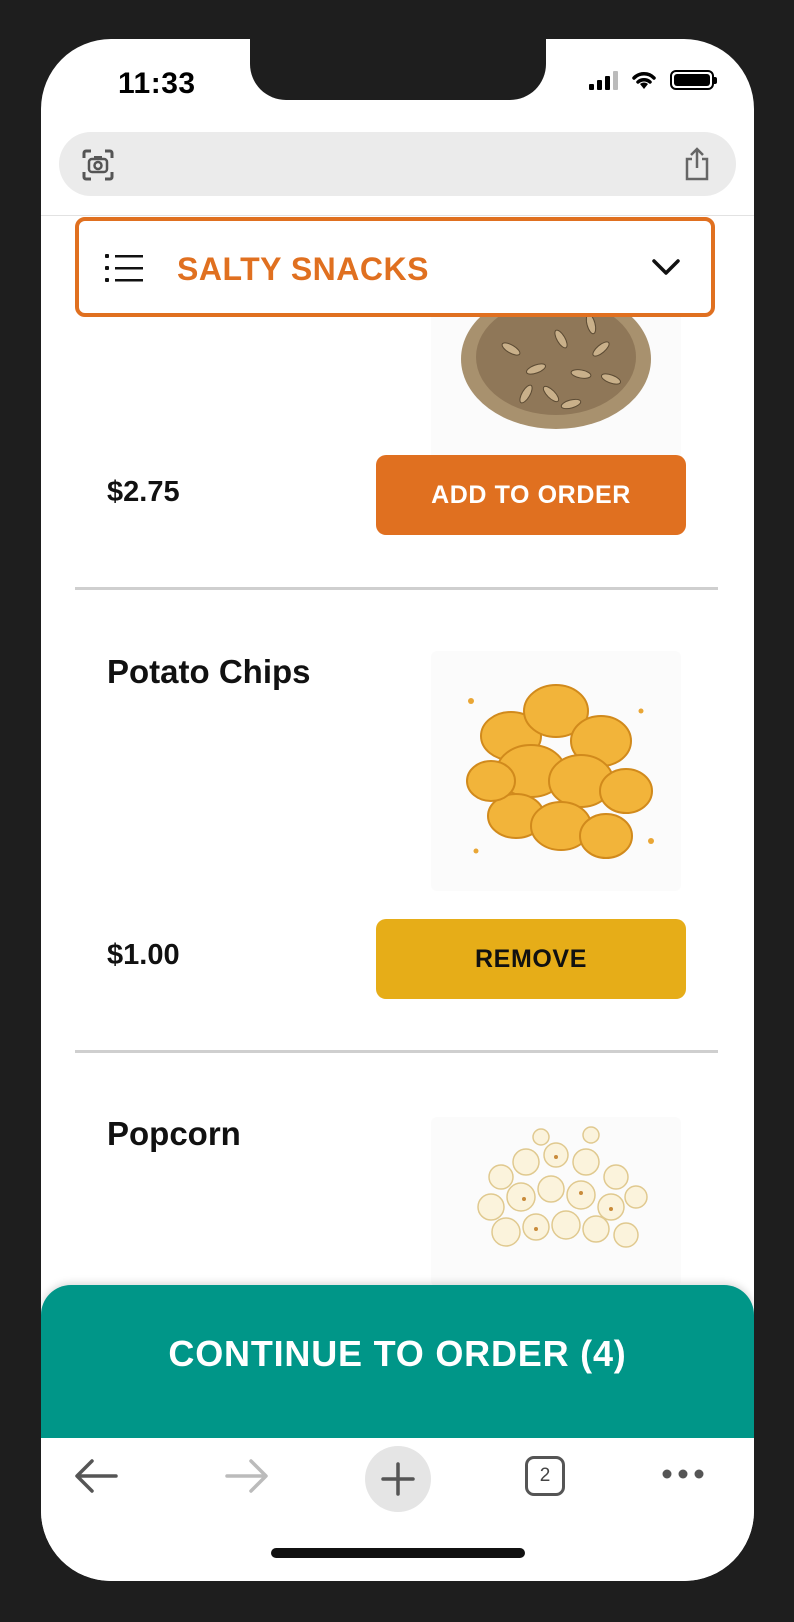 The height and width of the screenshot is (1622, 794). I want to click on browser-toolbar: 2, so click(397, 1509).